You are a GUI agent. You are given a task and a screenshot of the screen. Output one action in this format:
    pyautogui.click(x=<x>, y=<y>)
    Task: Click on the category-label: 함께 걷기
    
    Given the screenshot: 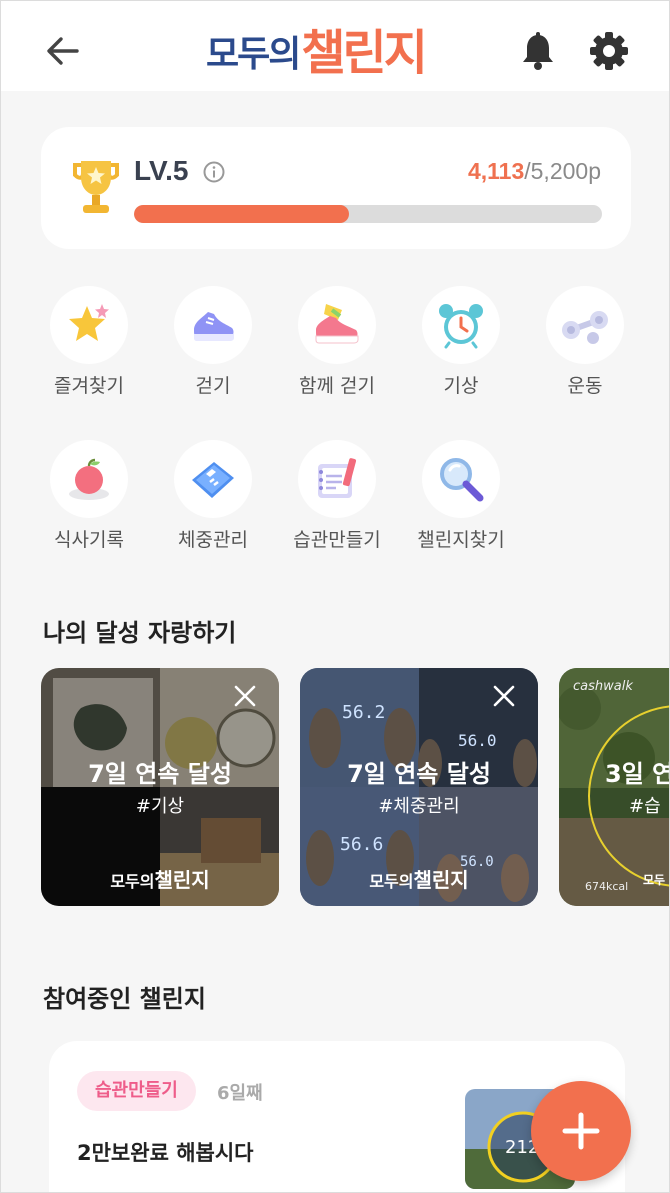 What is the action you would take?
    pyautogui.click(x=337, y=386)
    